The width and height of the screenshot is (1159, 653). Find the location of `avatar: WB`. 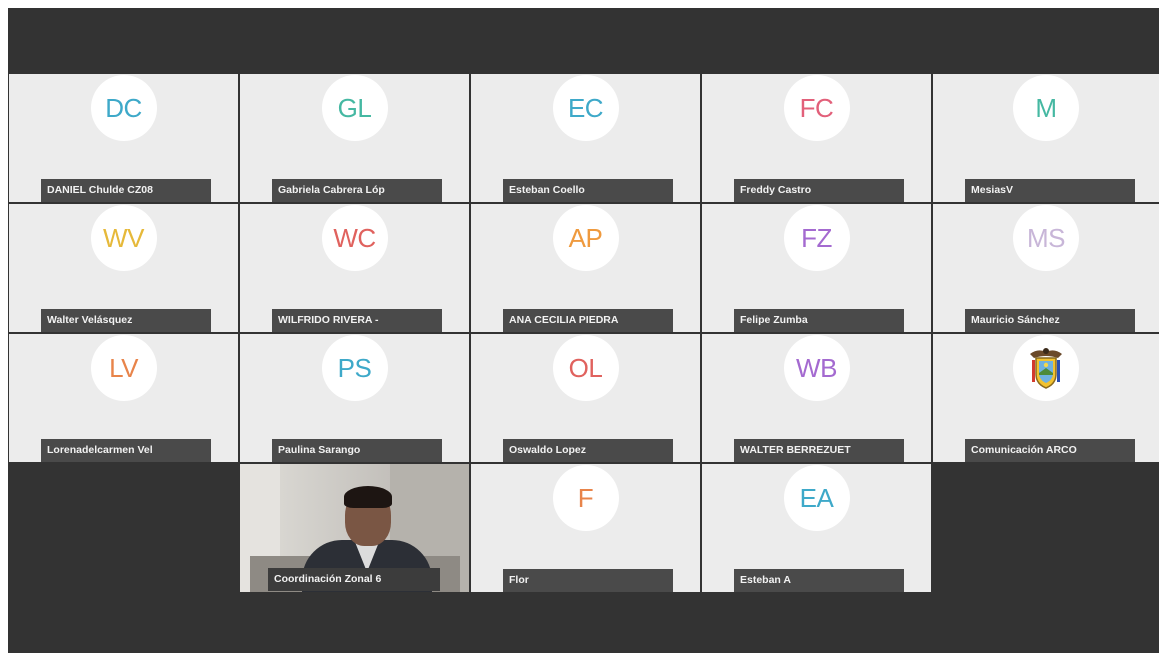

avatar: WB is located at coordinates (816, 368).